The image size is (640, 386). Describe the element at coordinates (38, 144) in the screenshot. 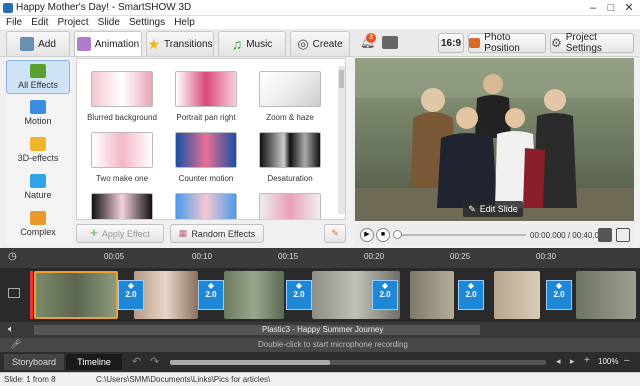

I see `cube-icon` at that location.